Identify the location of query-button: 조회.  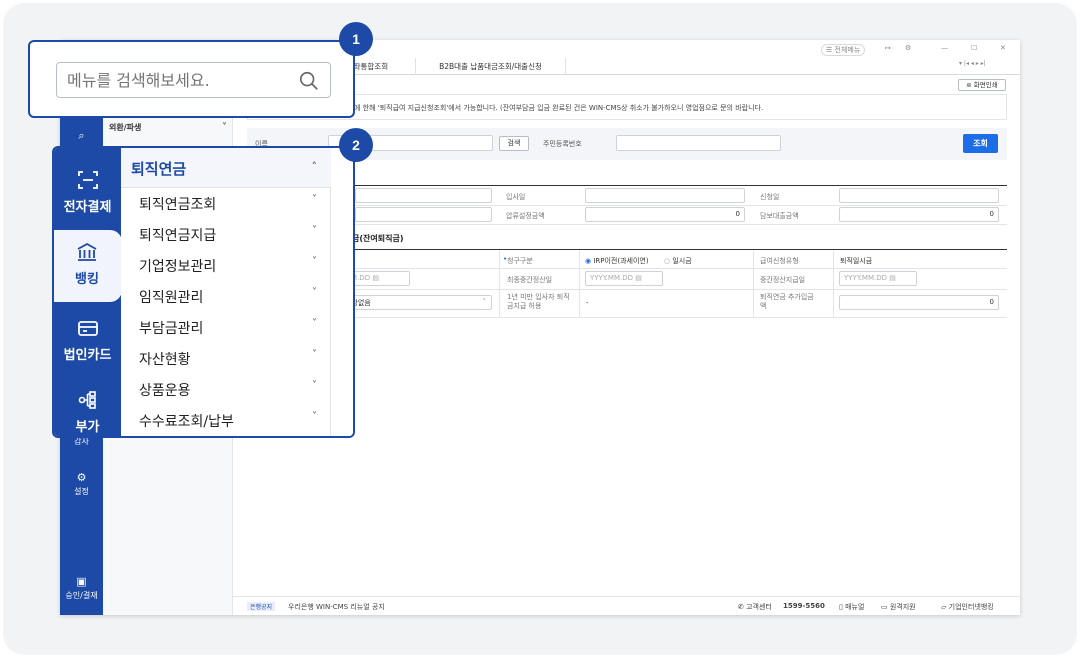
(980, 143).